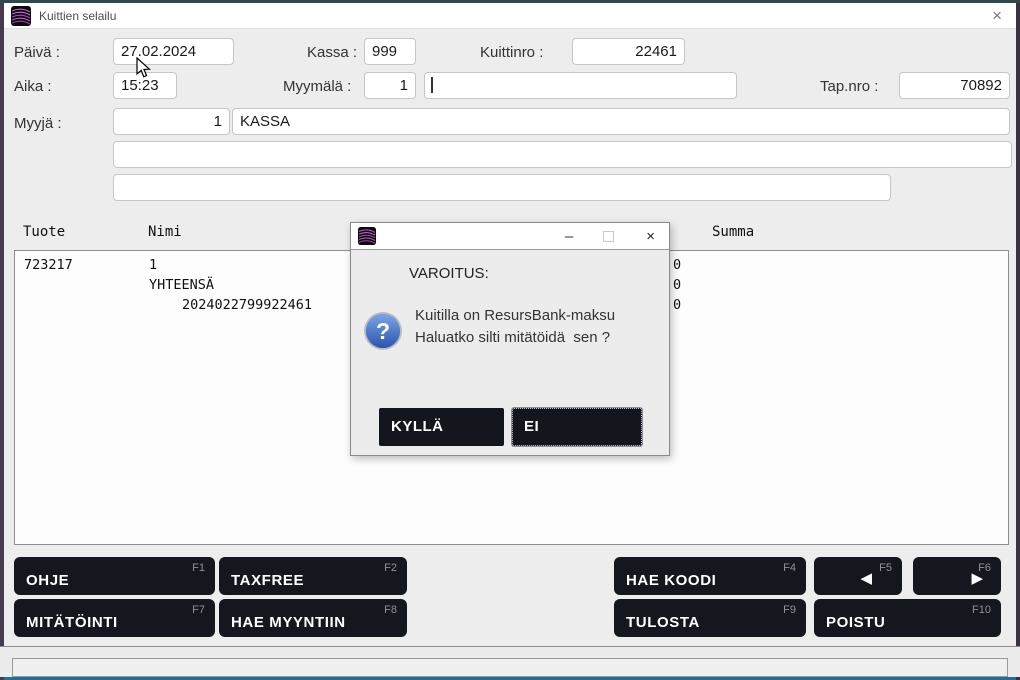 Image resolution: width=1020 pixels, height=680 pixels. Describe the element at coordinates (569, 236) in the screenshot. I see `minimize-icon: –` at that location.